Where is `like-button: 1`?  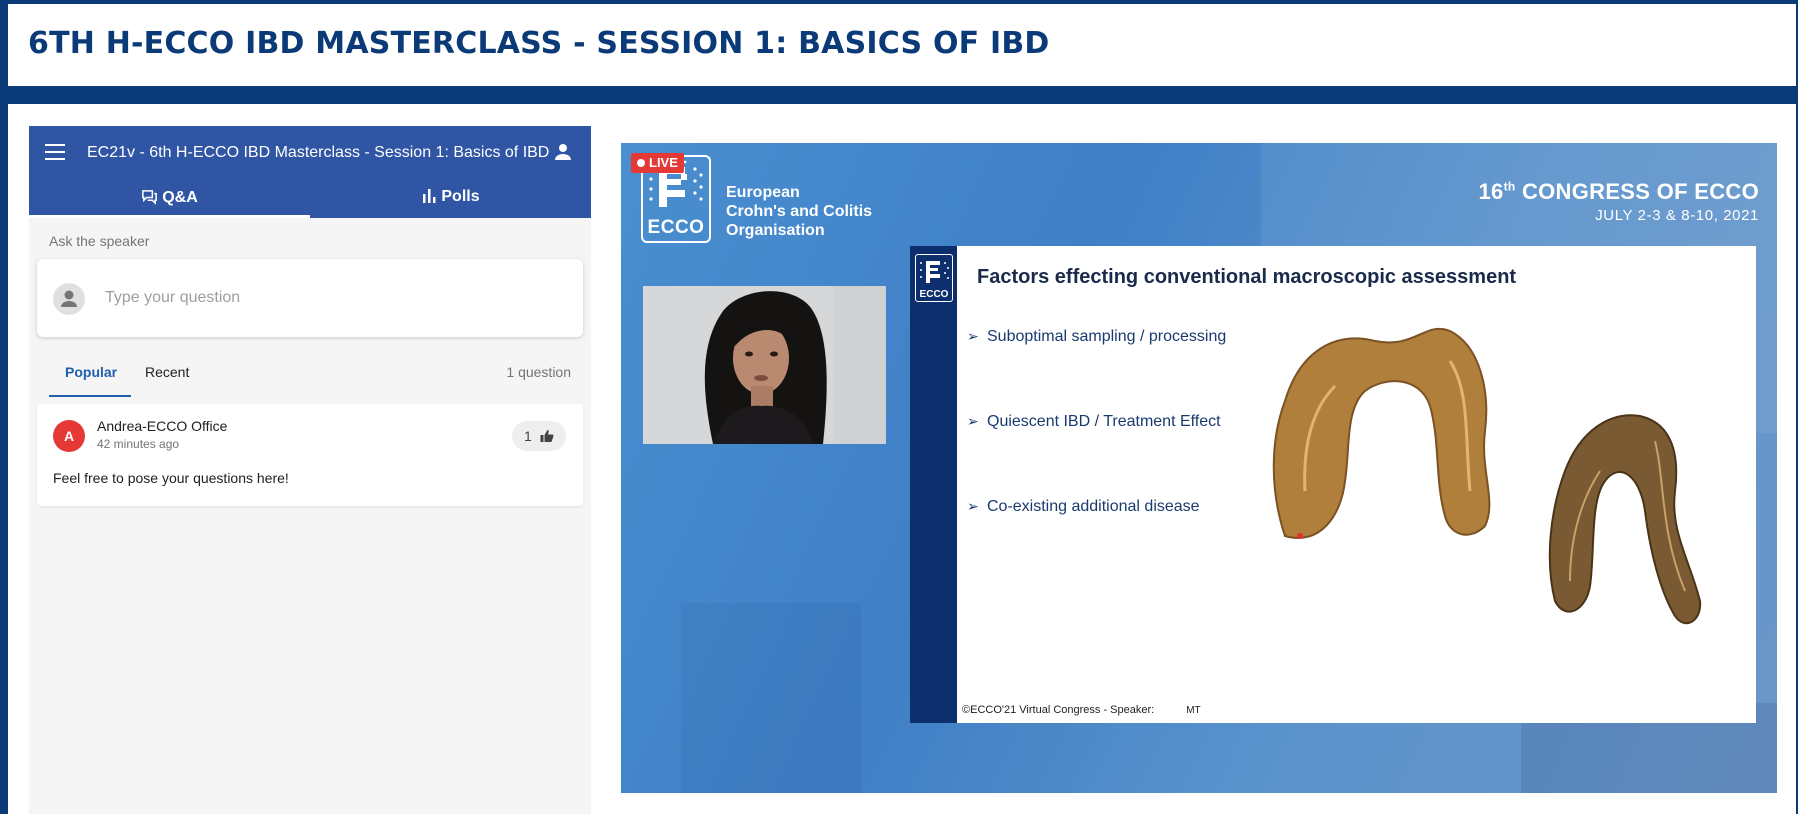
like-button: 1 is located at coordinates (539, 436).